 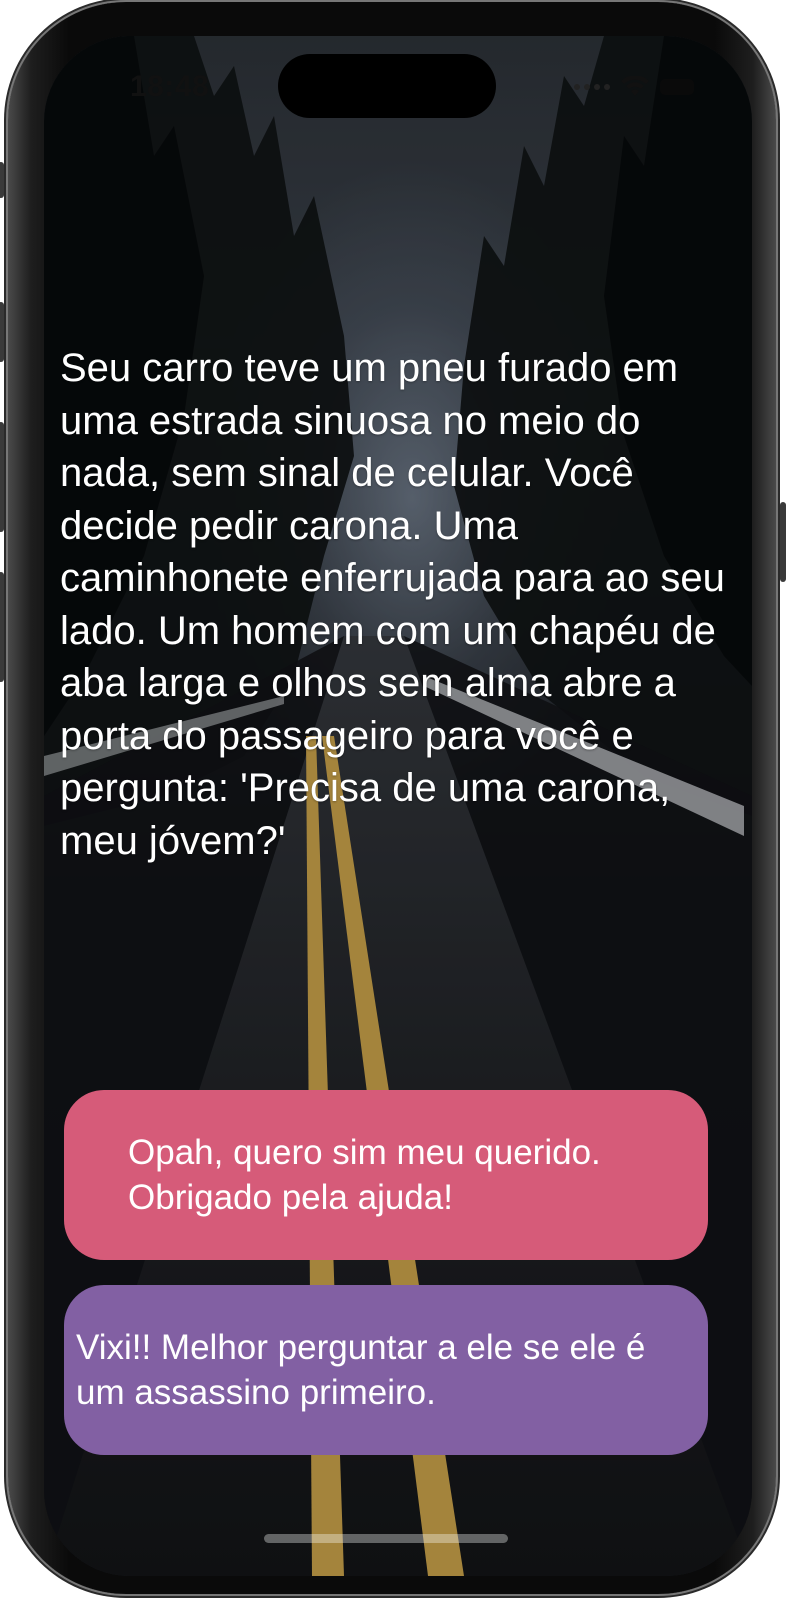 What do you see at coordinates (677, 87) in the screenshot?
I see `battery-icon` at bounding box center [677, 87].